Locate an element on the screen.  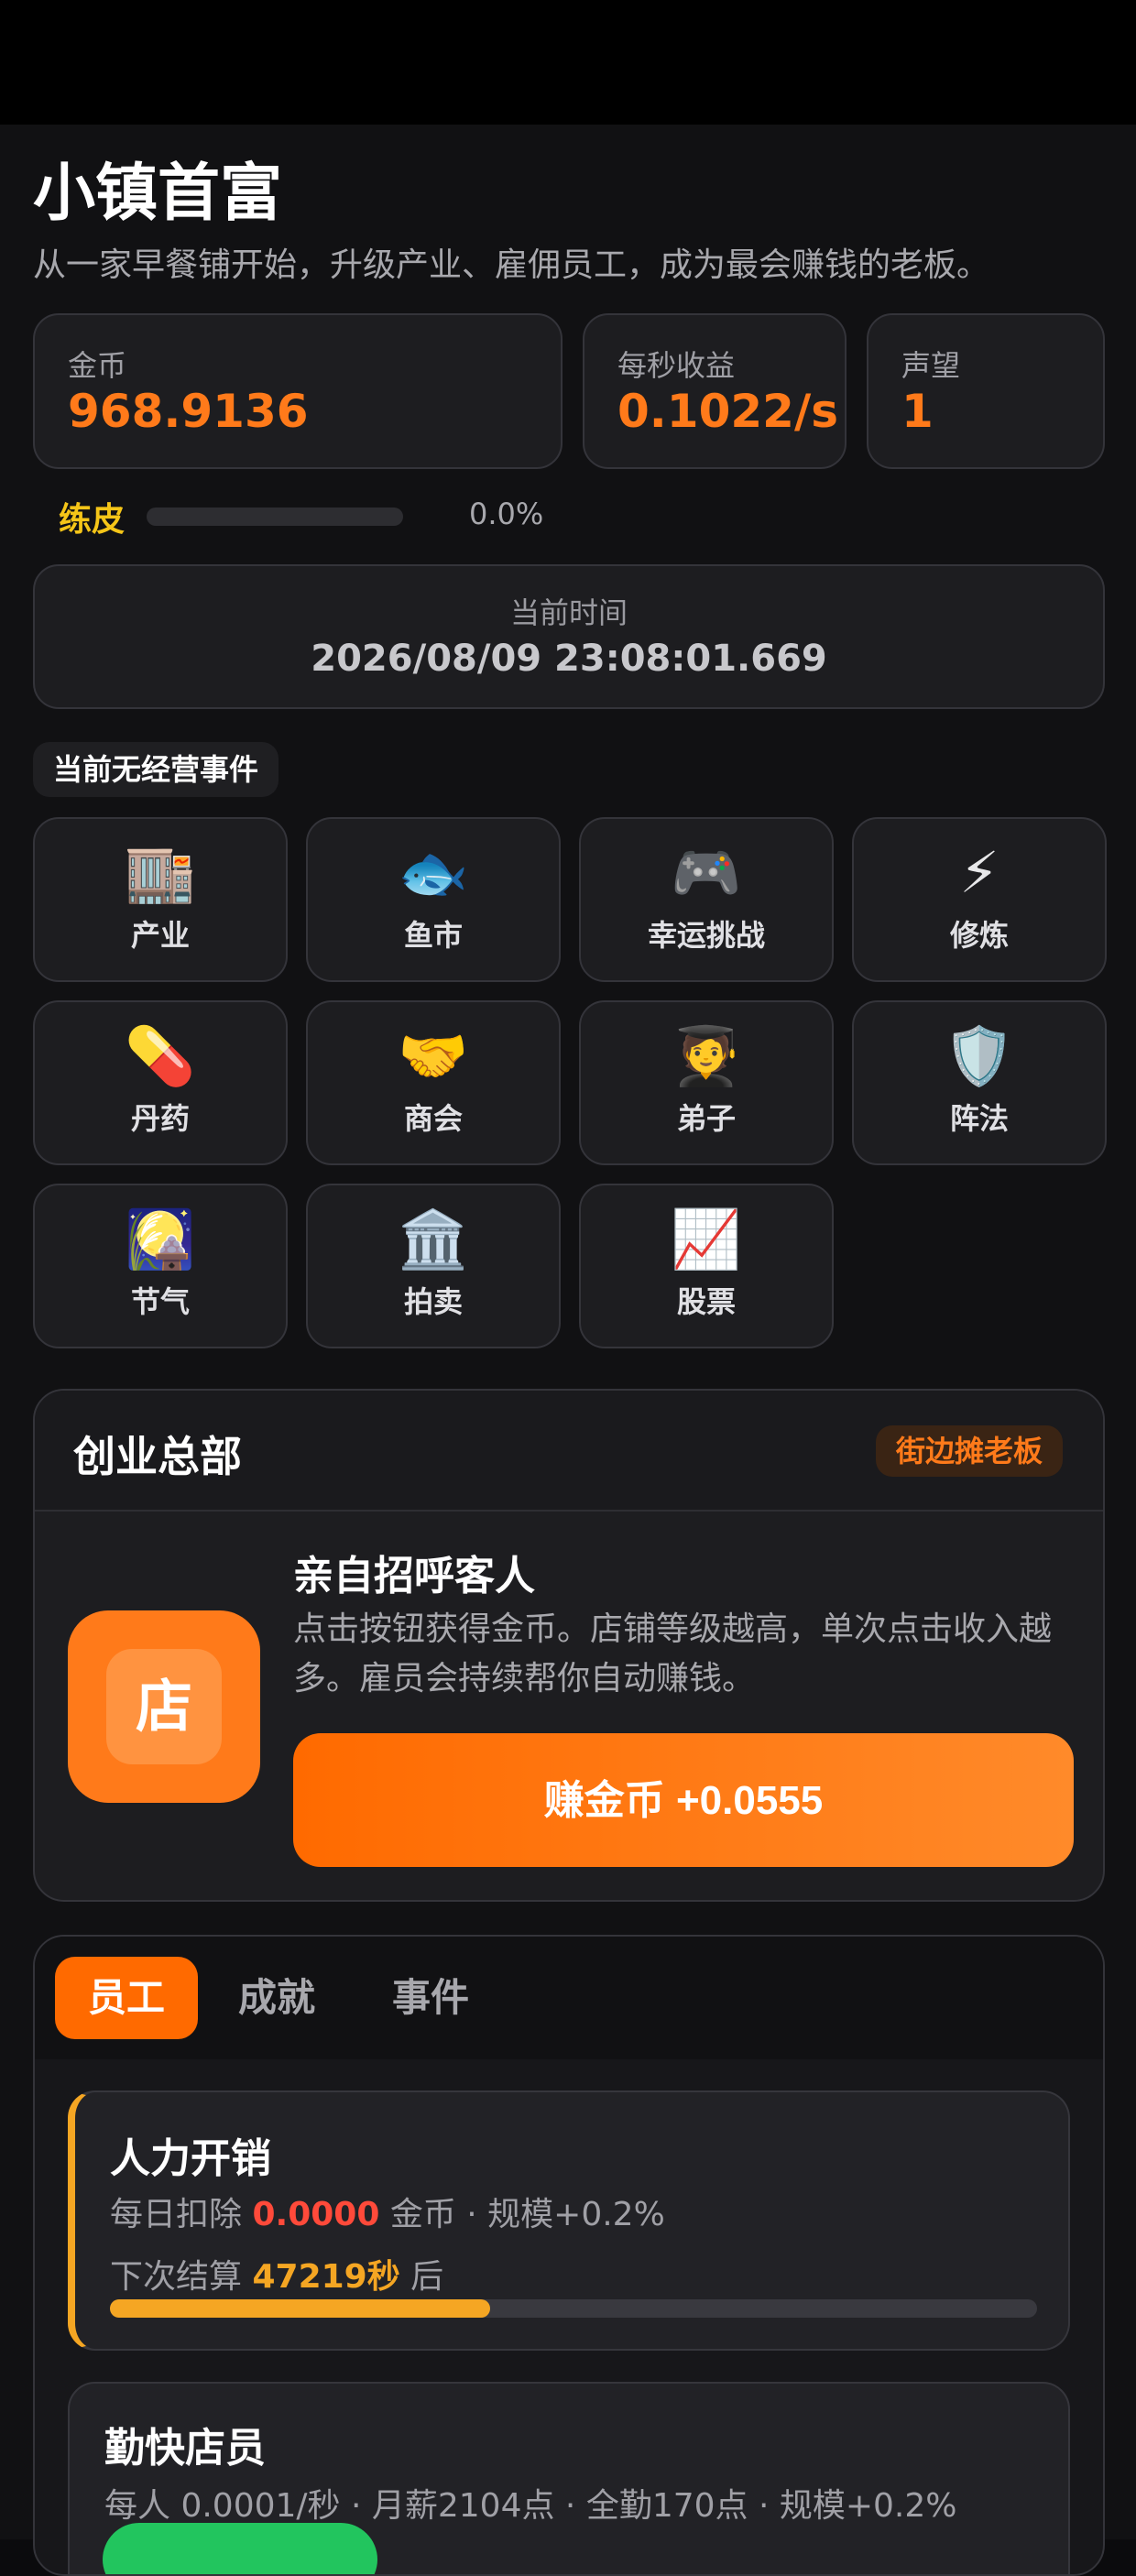
event-status-badge: 当前无经营事件 is located at coordinates (156, 770).